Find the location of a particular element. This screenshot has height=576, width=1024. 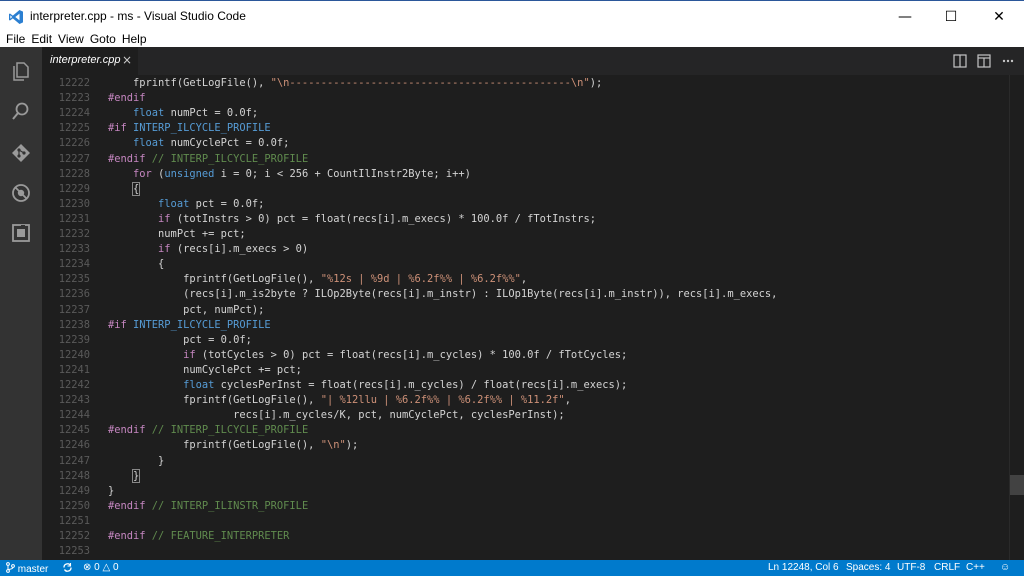

menu-view: View is located at coordinates (71, 39).